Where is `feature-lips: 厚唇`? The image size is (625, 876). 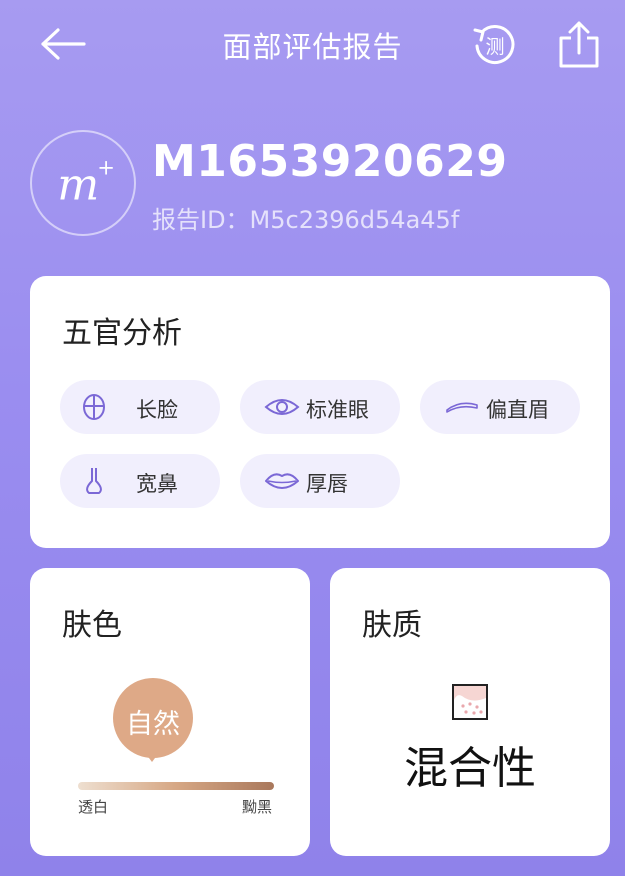 feature-lips: 厚唇 is located at coordinates (320, 481).